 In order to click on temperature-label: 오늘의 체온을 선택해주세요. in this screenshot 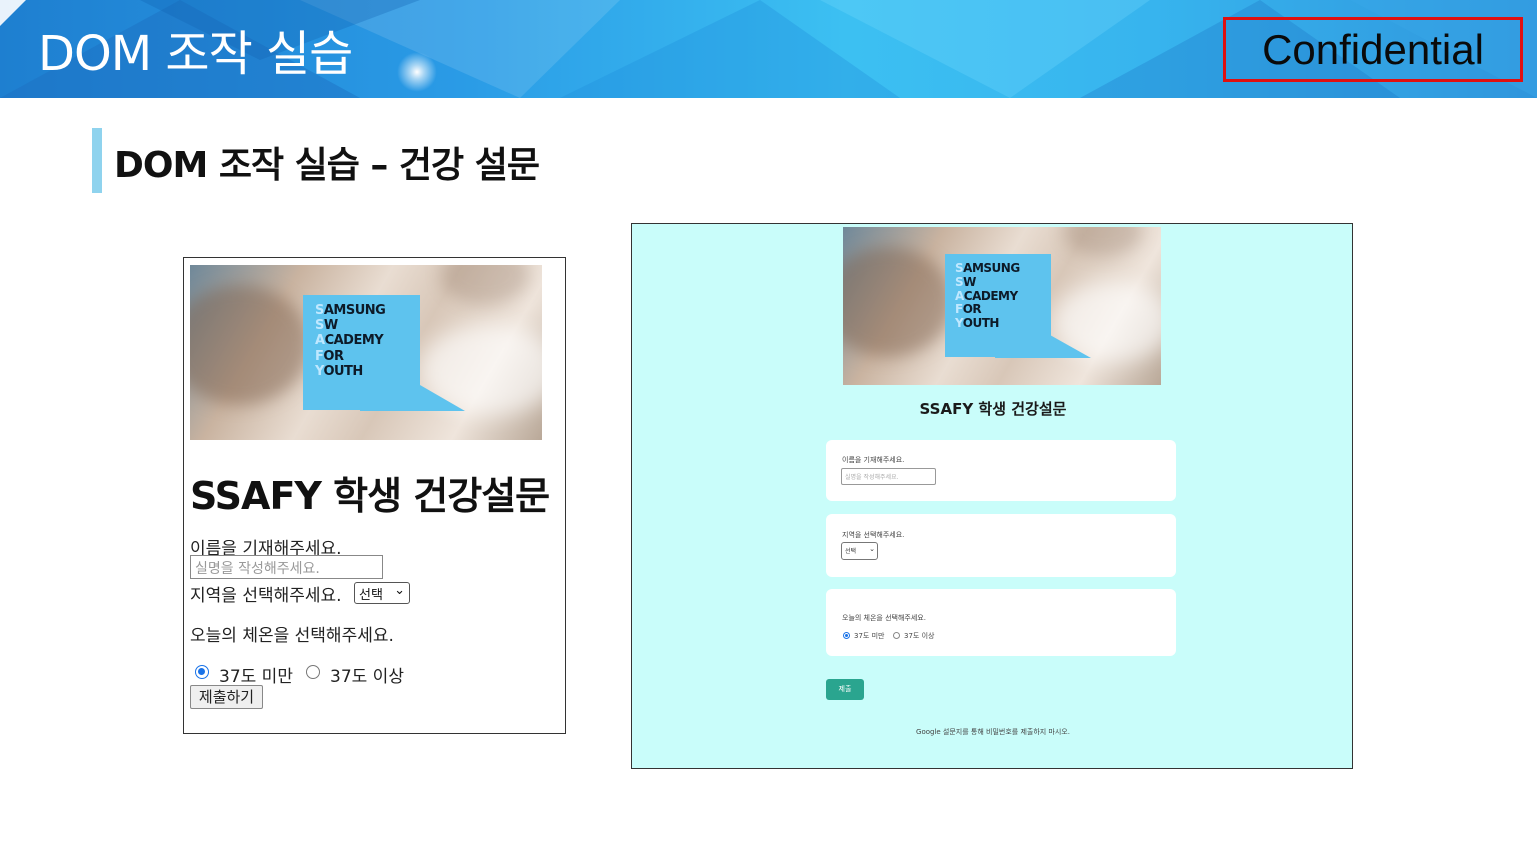, I will do `click(292, 636)`.